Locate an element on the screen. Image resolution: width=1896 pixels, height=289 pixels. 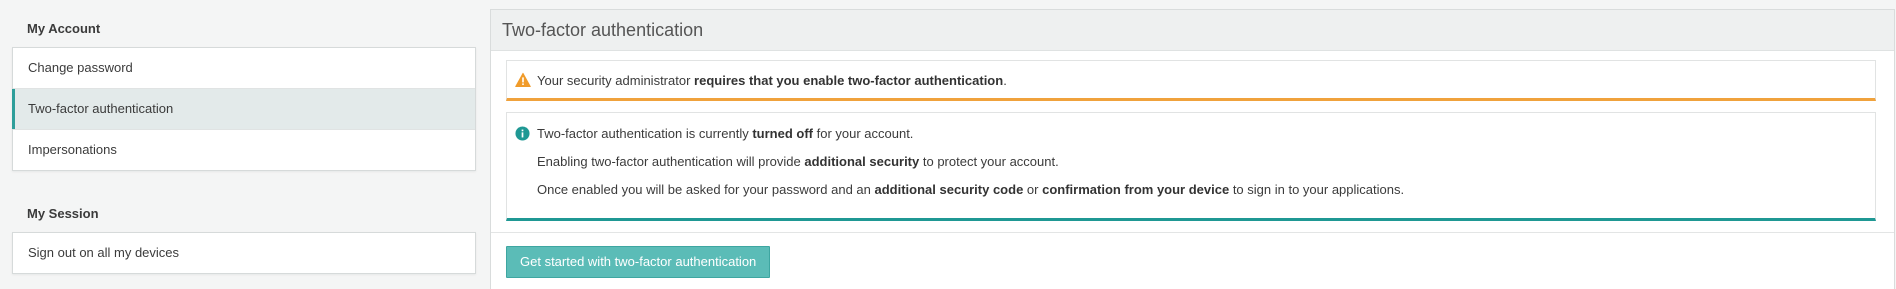
page-title: Two-factor authentication is located at coordinates (1192, 30).